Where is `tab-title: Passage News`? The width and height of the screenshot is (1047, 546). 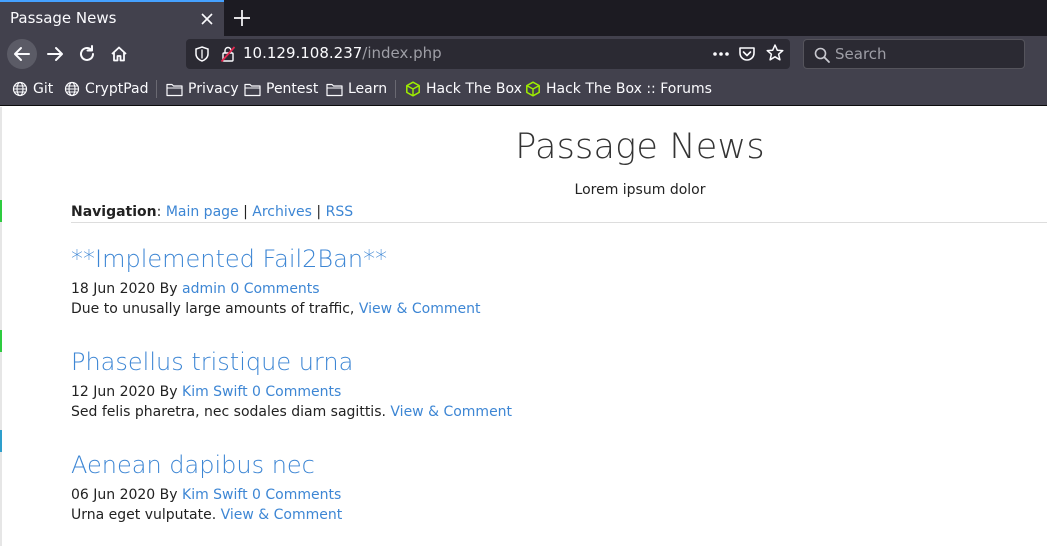
tab-title: Passage News is located at coordinates (63, 18).